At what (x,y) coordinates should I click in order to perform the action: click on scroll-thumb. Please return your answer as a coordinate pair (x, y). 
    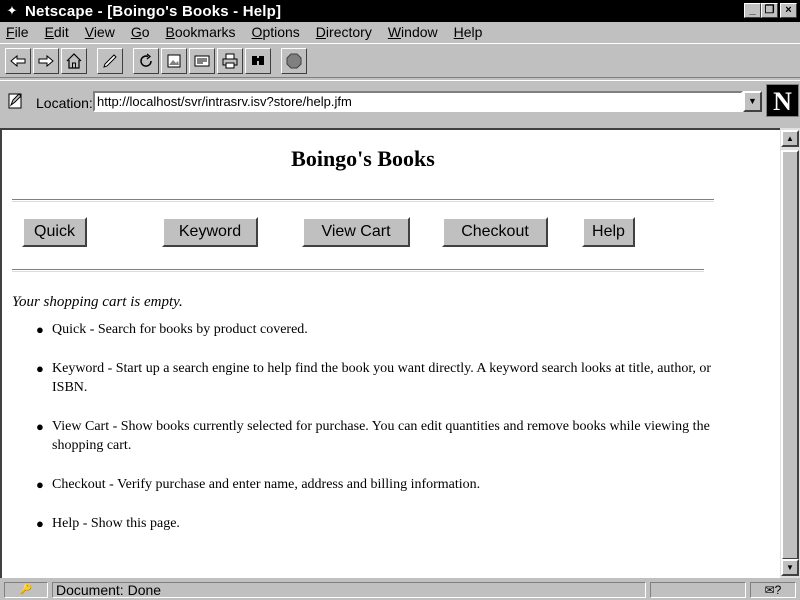
    Looking at the image, I should click on (790, 355).